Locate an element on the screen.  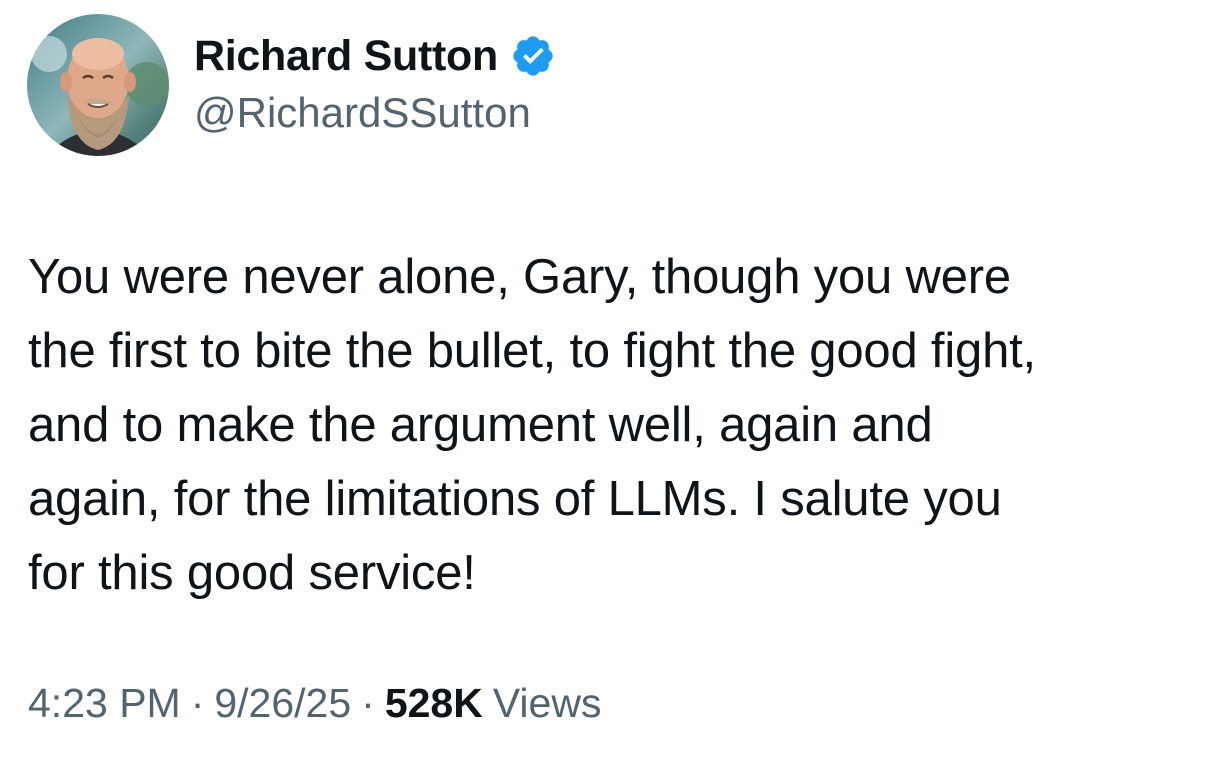
tweet-meta: 4:23 PM · 9/26/25 · 528K Views is located at coordinates (314, 703).